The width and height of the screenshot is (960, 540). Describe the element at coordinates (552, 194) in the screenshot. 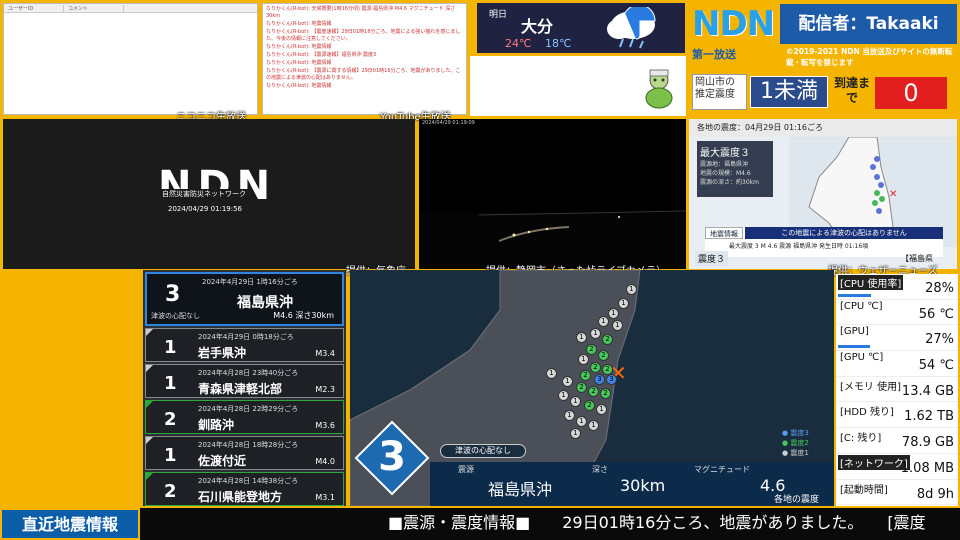

I see `live-camera-video: 2024/04/29 01:19:09` at that location.